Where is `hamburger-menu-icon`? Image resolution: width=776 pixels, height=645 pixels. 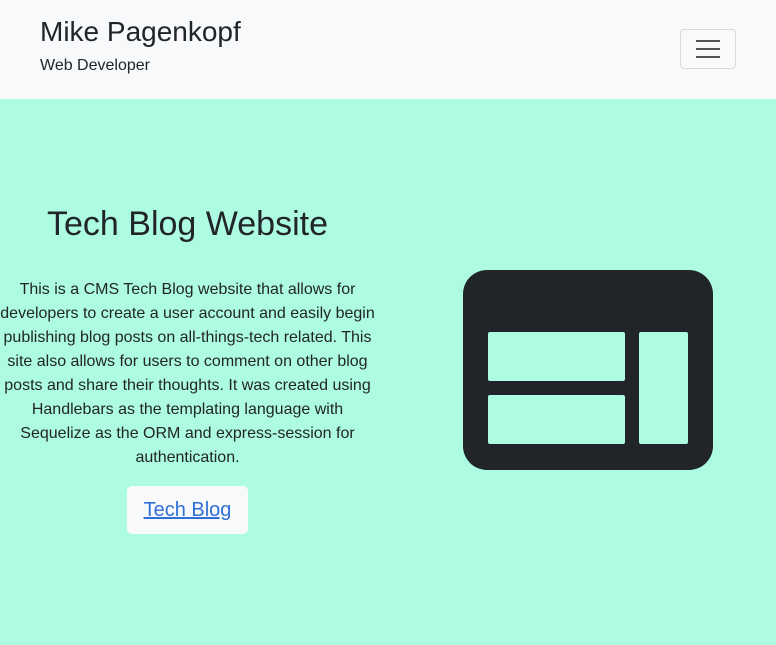 hamburger-menu-icon is located at coordinates (708, 49).